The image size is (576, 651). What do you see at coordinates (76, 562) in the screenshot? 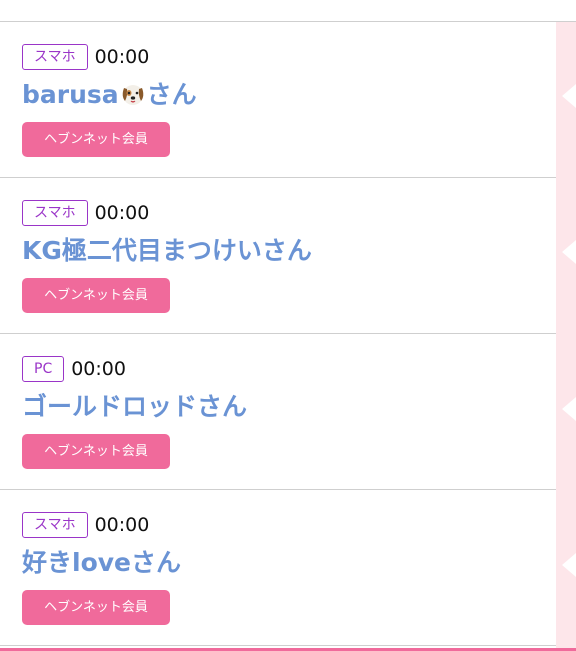
I see `member-name-text: 好きlove` at bounding box center [76, 562].